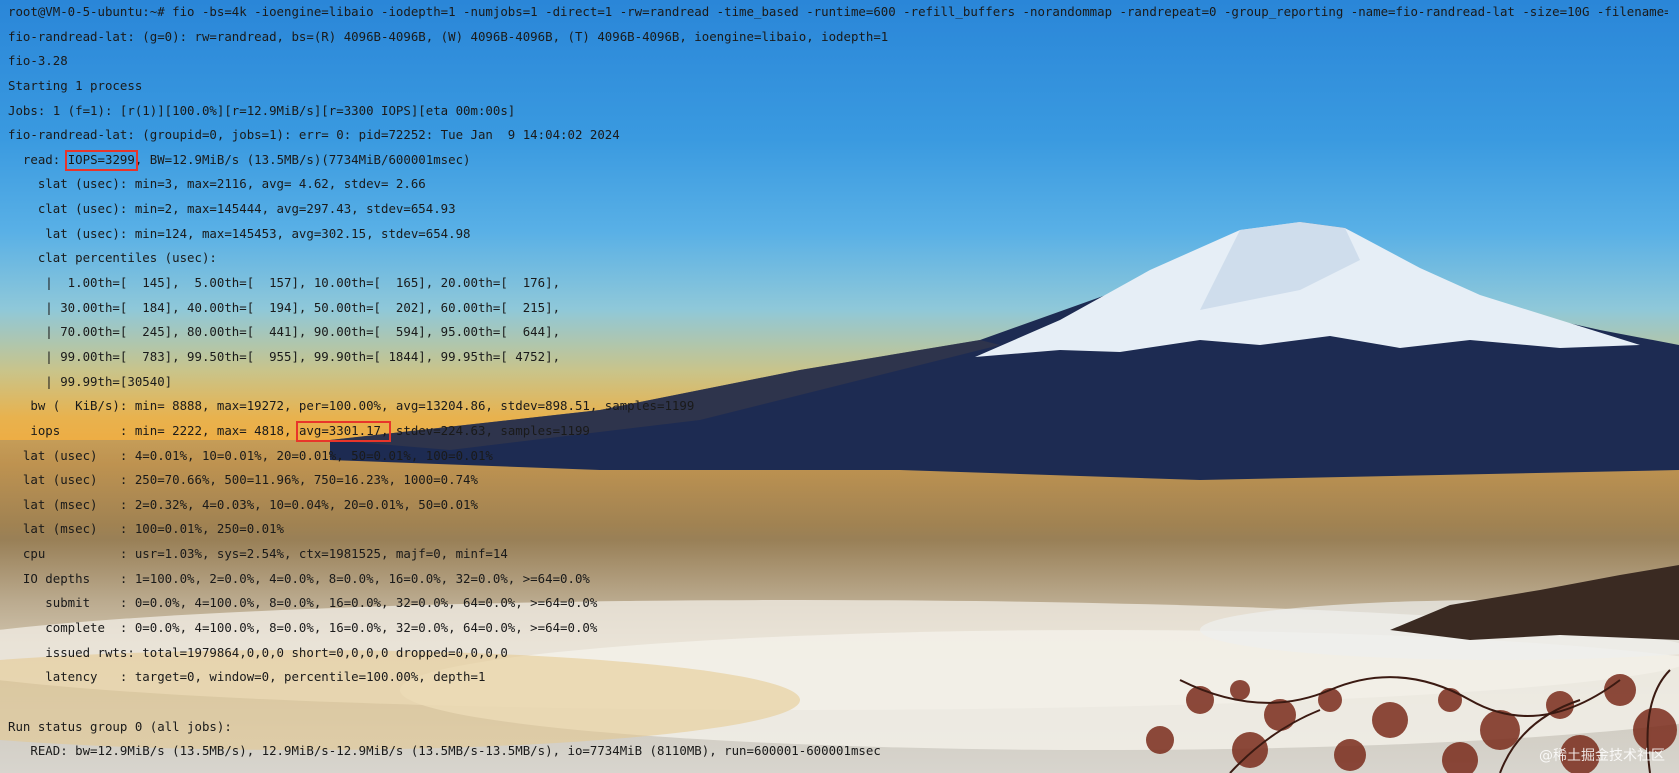  What do you see at coordinates (38, 61) in the screenshot?
I see `terminal-line: fio-3.28` at bounding box center [38, 61].